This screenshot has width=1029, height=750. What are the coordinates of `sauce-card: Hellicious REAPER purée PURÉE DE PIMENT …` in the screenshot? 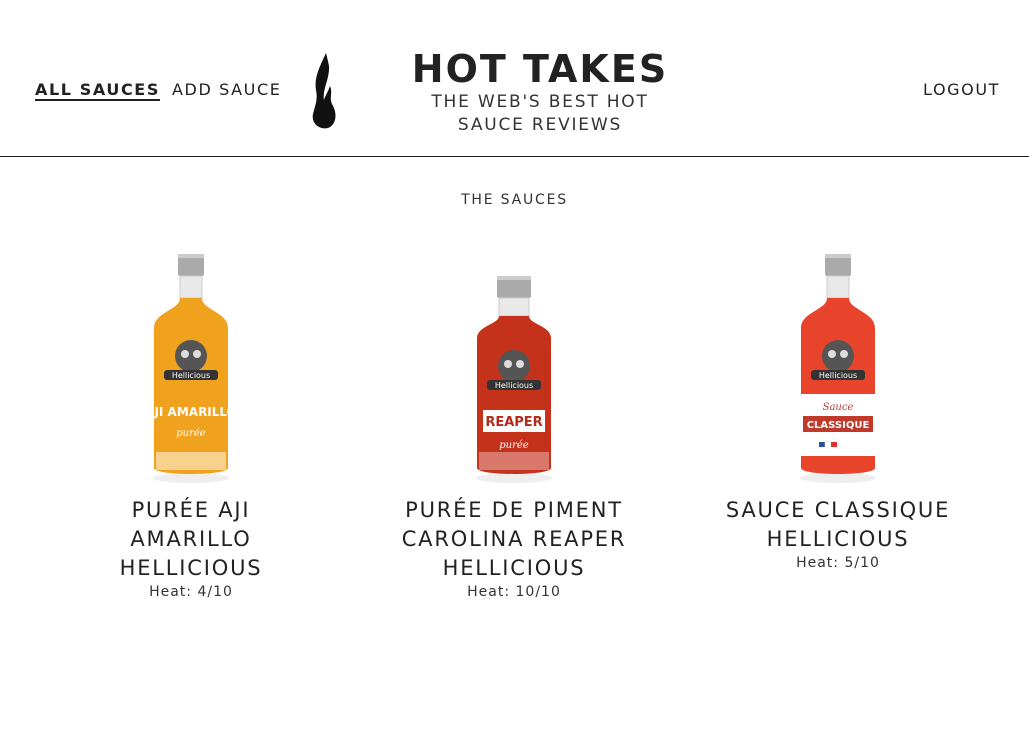 It's located at (514, 423).